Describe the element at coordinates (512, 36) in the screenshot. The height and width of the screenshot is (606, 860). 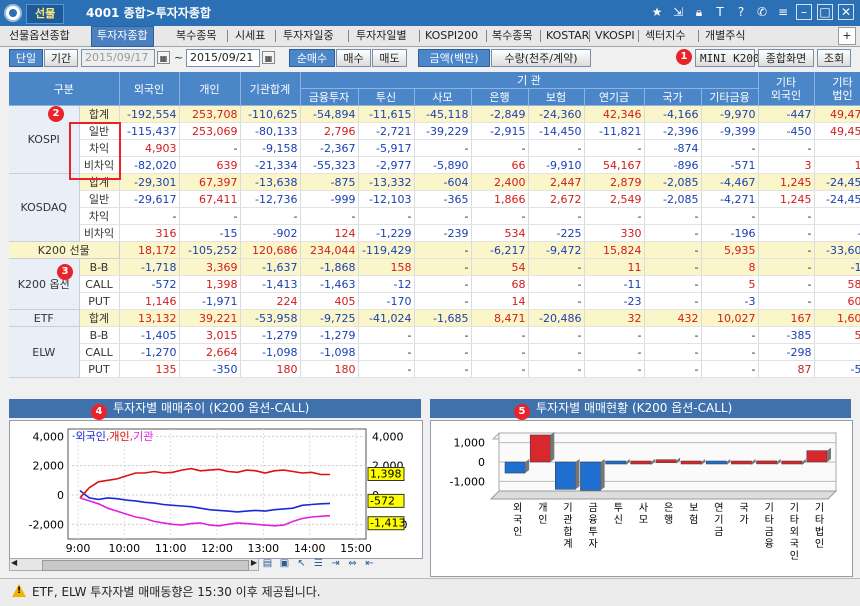
I see `tab-multi-item-2: 복수종목` at that location.